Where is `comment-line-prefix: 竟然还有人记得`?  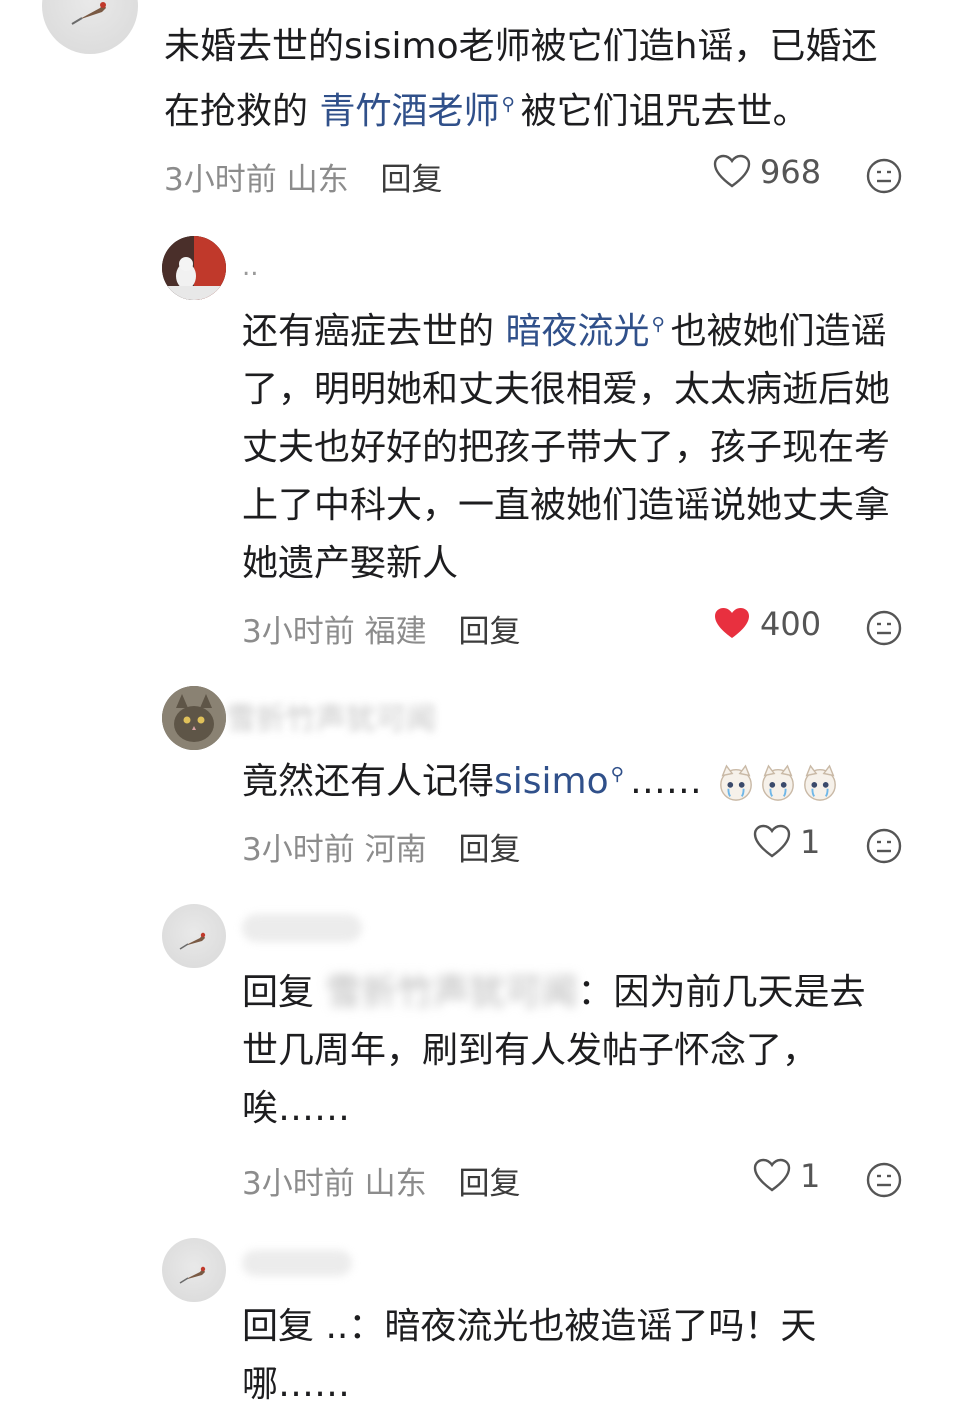 comment-line-prefix: 竟然还有人记得 is located at coordinates (368, 781).